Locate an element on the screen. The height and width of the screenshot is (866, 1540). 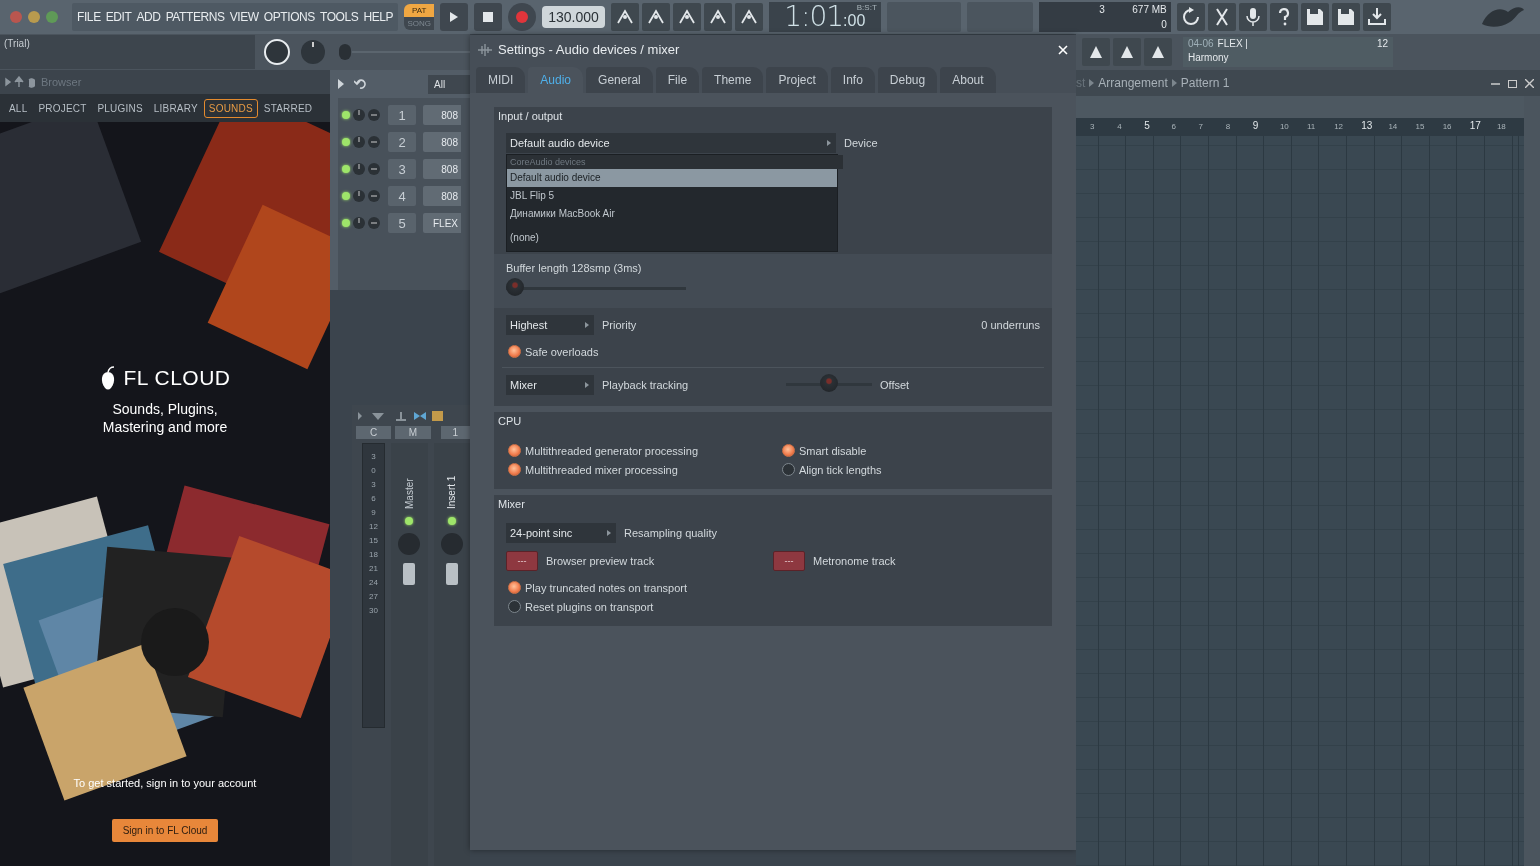
settings-tab: File is located at coordinates (677, 80).